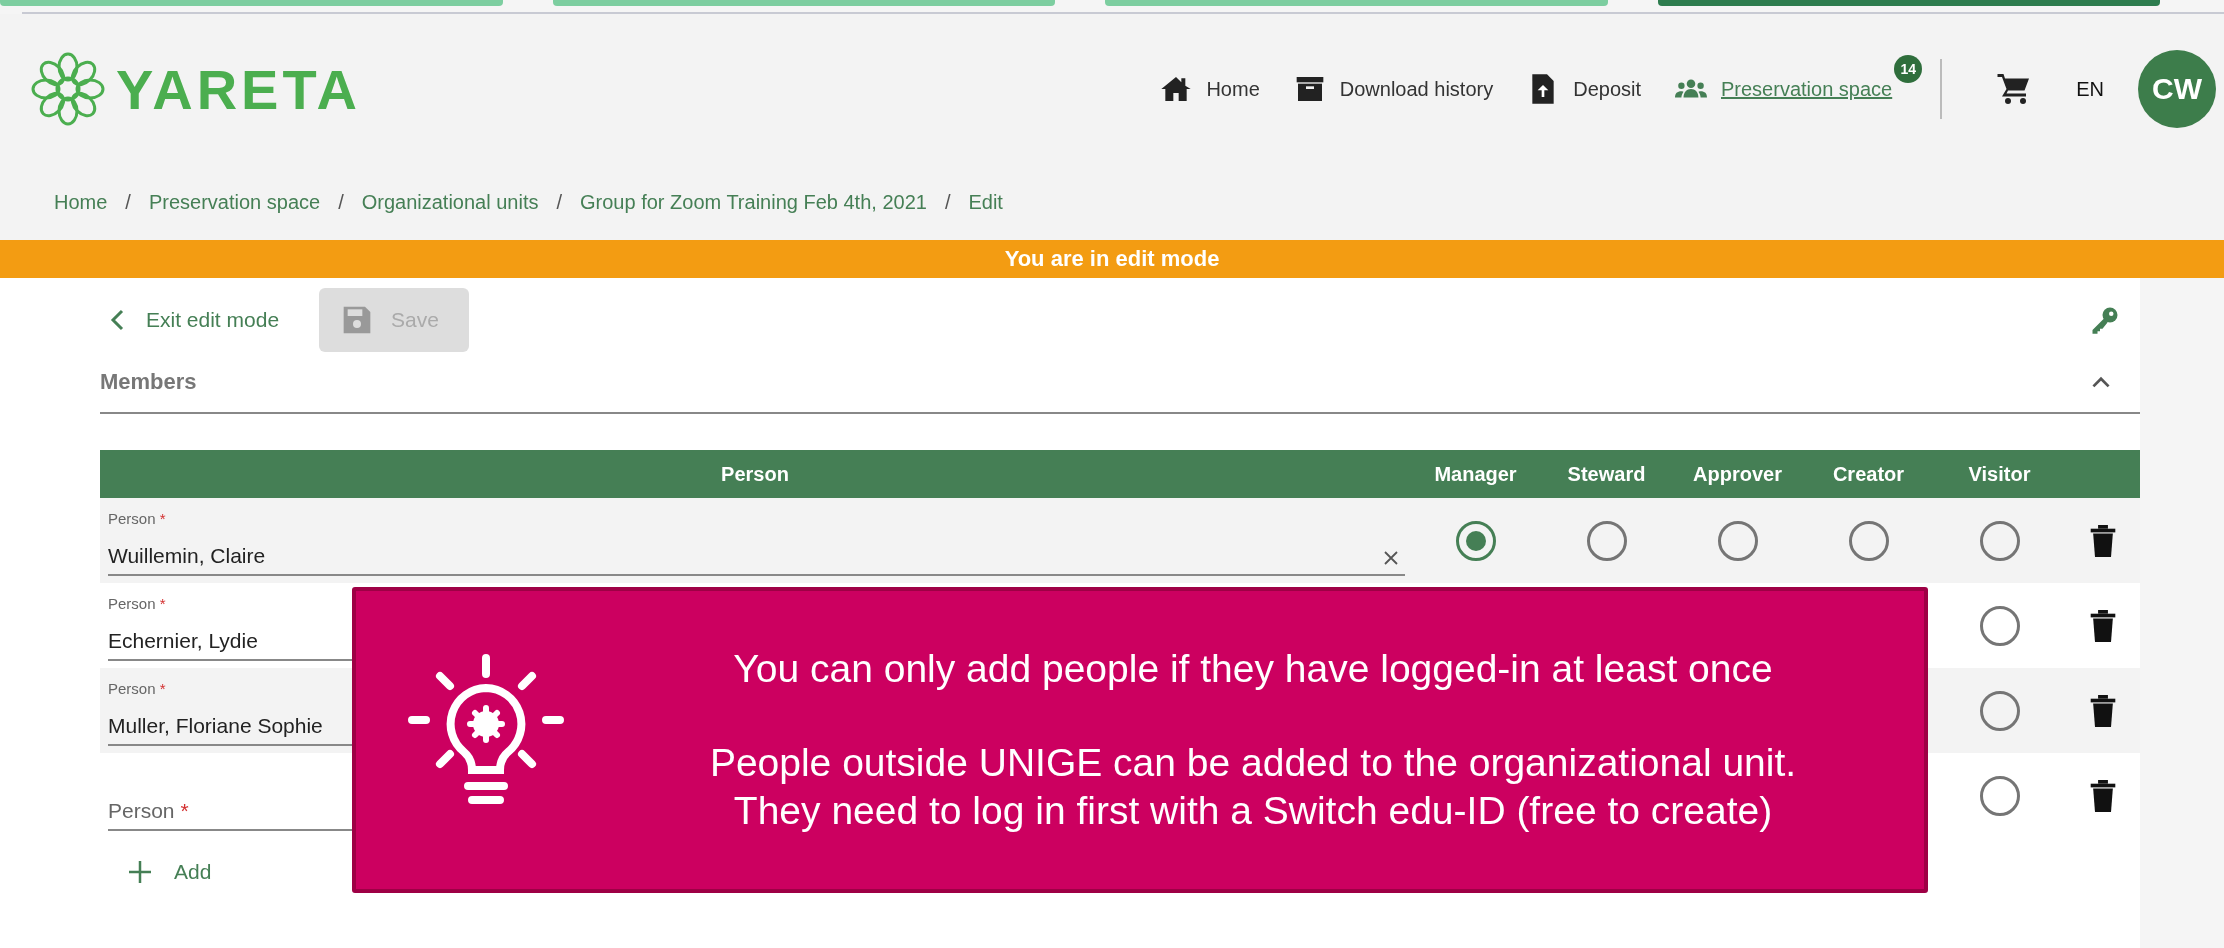 This screenshot has height=948, width=2224. What do you see at coordinates (68, 89) in the screenshot?
I see `flower-logo-icon` at bounding box center [68, 89].